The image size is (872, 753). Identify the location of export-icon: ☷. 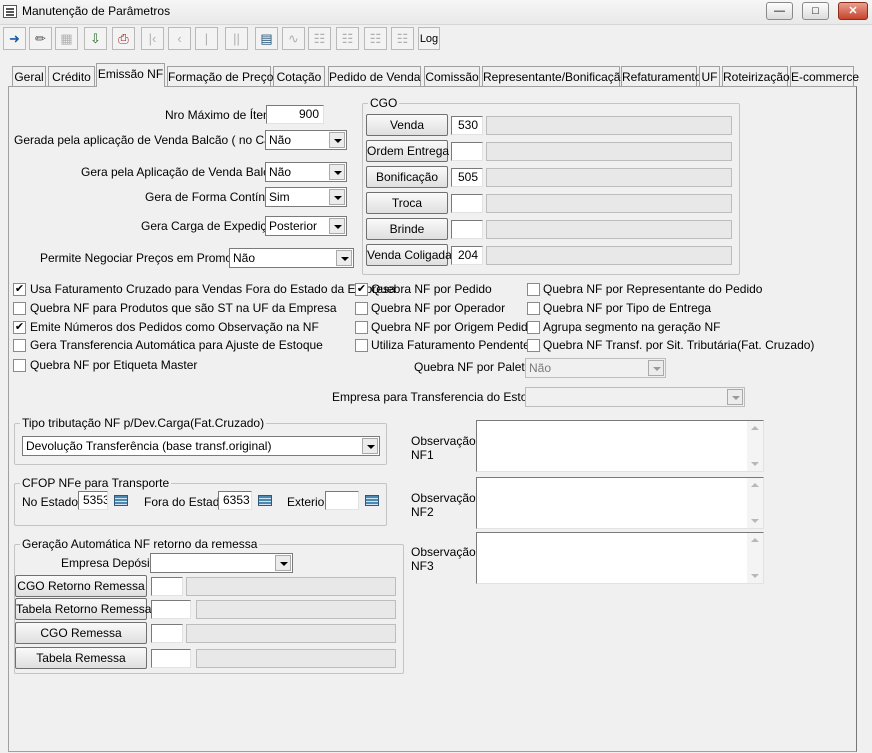
(402, 38).